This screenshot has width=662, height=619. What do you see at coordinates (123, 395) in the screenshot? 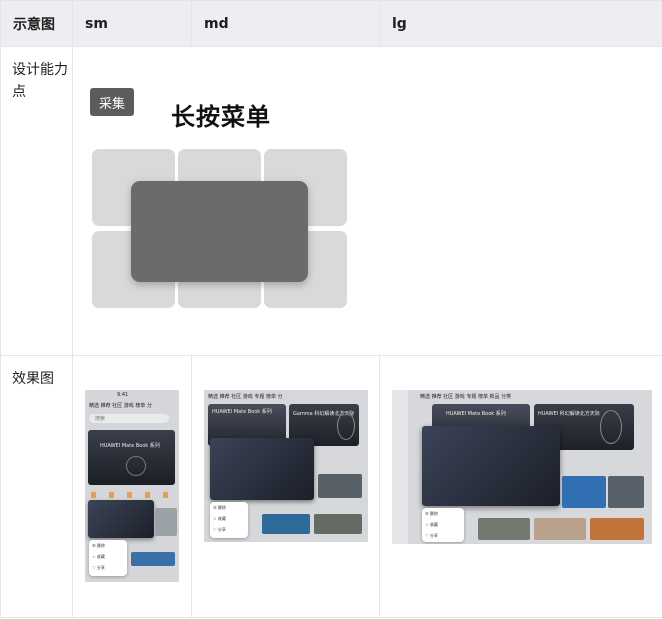
I see `status-time: 9:41` at bounding box center [123, 395].